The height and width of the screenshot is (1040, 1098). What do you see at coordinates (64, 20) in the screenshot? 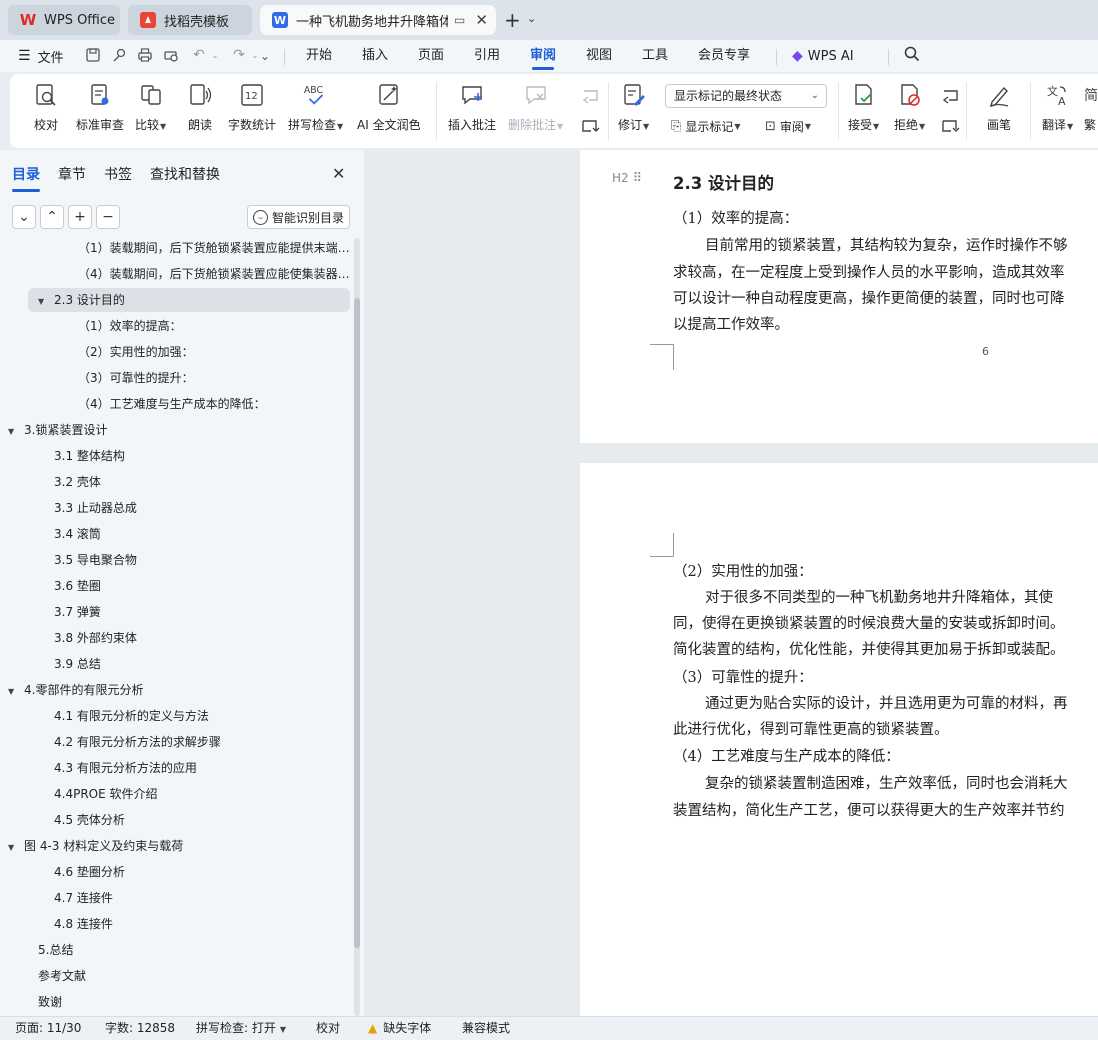
I see `tab-wps-office: W WPS Office` at bounding box center [64, 20].